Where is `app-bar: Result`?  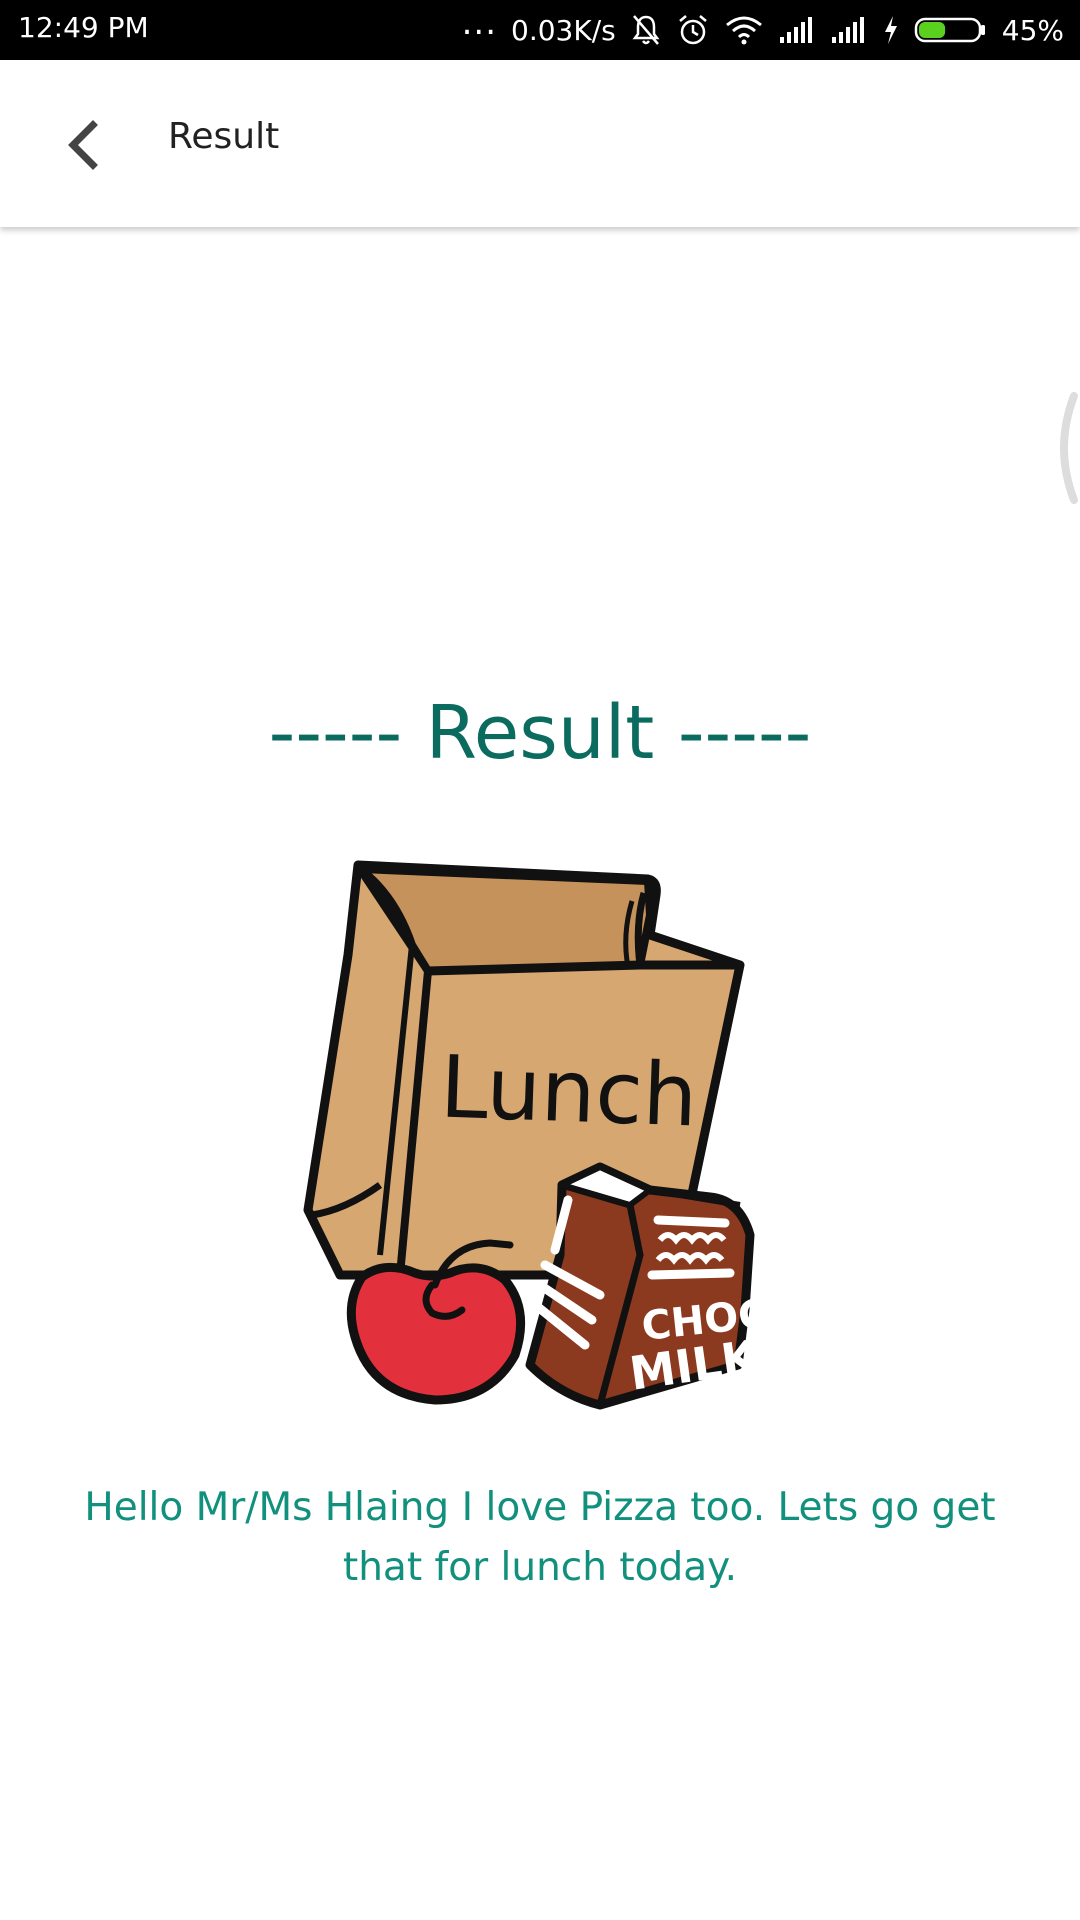 app-bar: Result is located at coordinates (540, 143).